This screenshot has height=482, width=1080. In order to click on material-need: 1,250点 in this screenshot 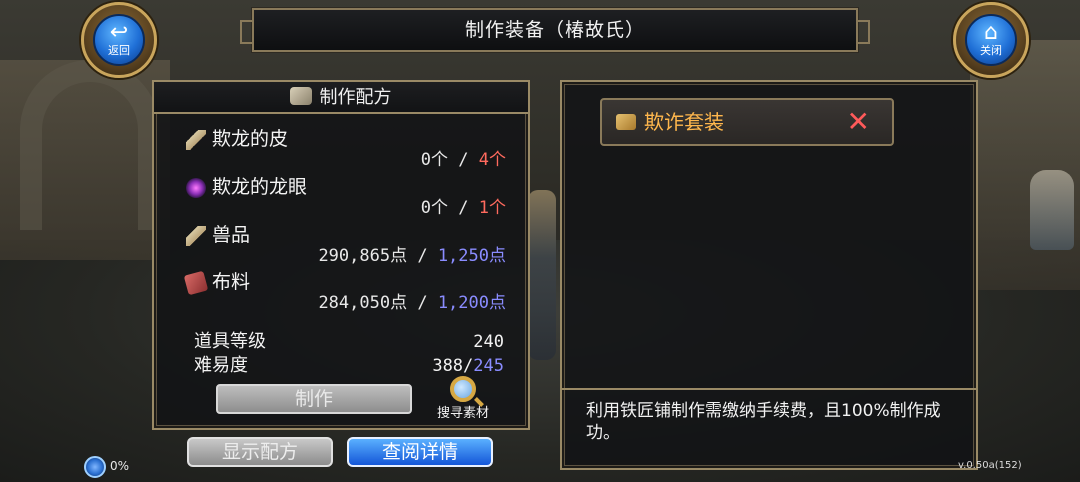, I will do `click(471, 256)`.